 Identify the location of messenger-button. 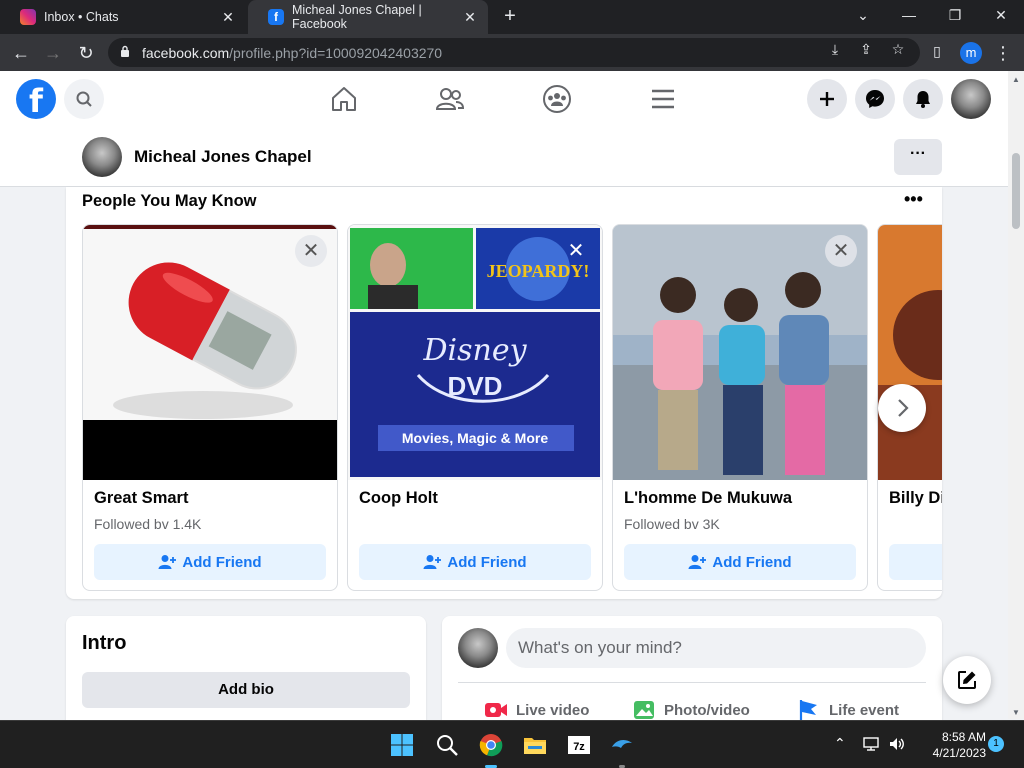
(875, 99).